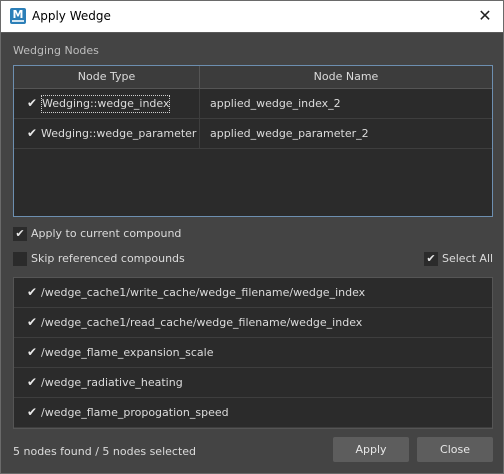 This screenshot has width=504, height=474. Describe the element at coordinates (18, 16) in the screenshot. I see `maya-app-icon: M` at that location.